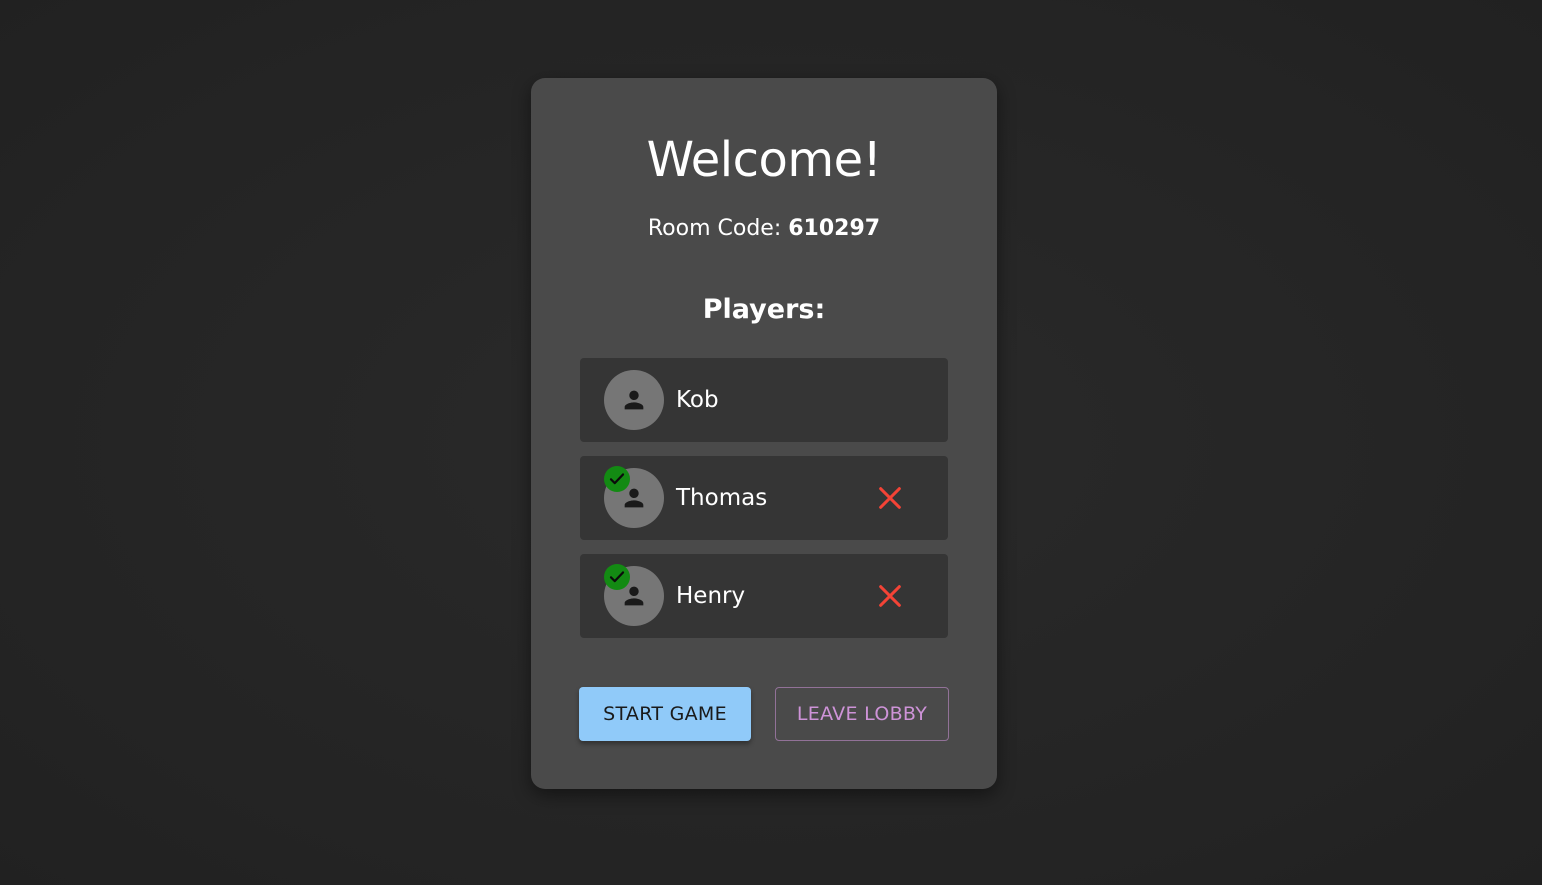 The height and width of the screenshot is (885, 1542). Describe the element at coordinates (764, 309) in the screenshot. I see `players-heading: Players:` at that location.